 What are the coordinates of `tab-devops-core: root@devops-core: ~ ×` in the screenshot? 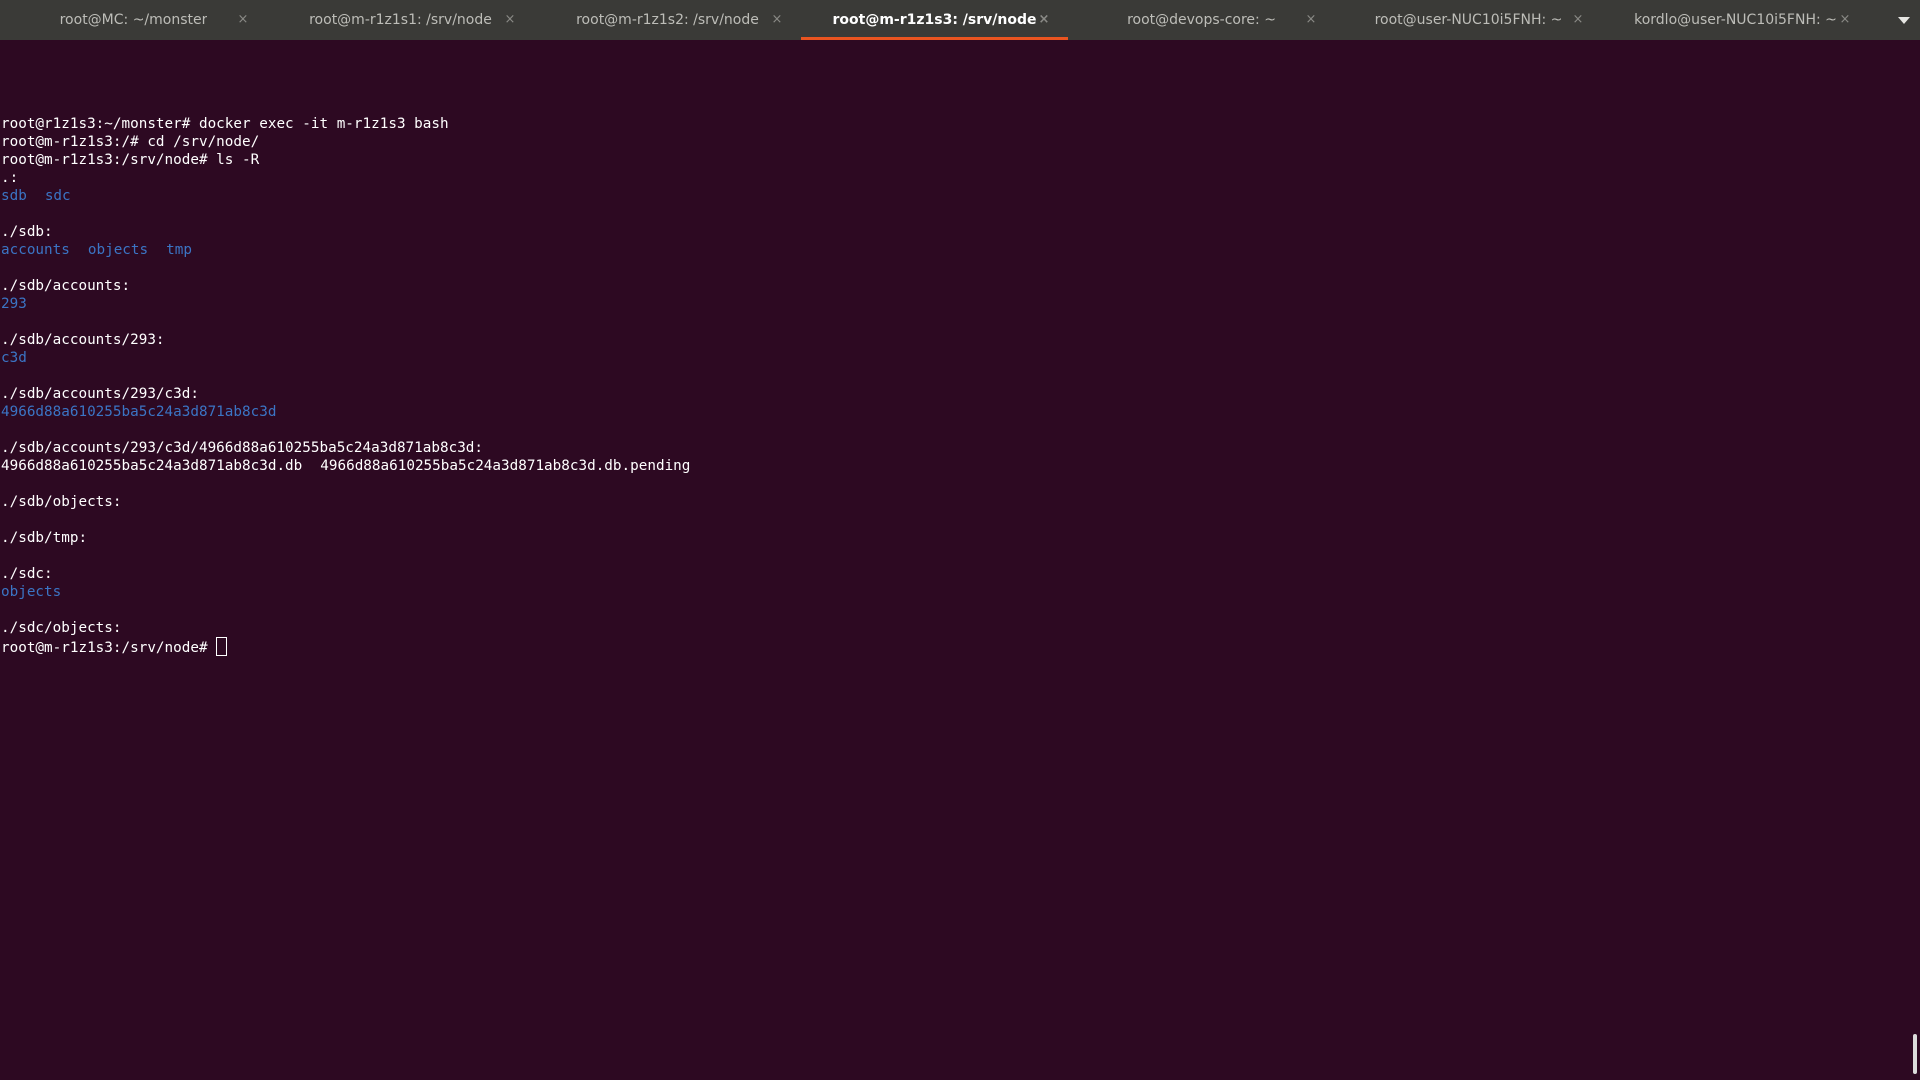 It's located at (1201, 20).